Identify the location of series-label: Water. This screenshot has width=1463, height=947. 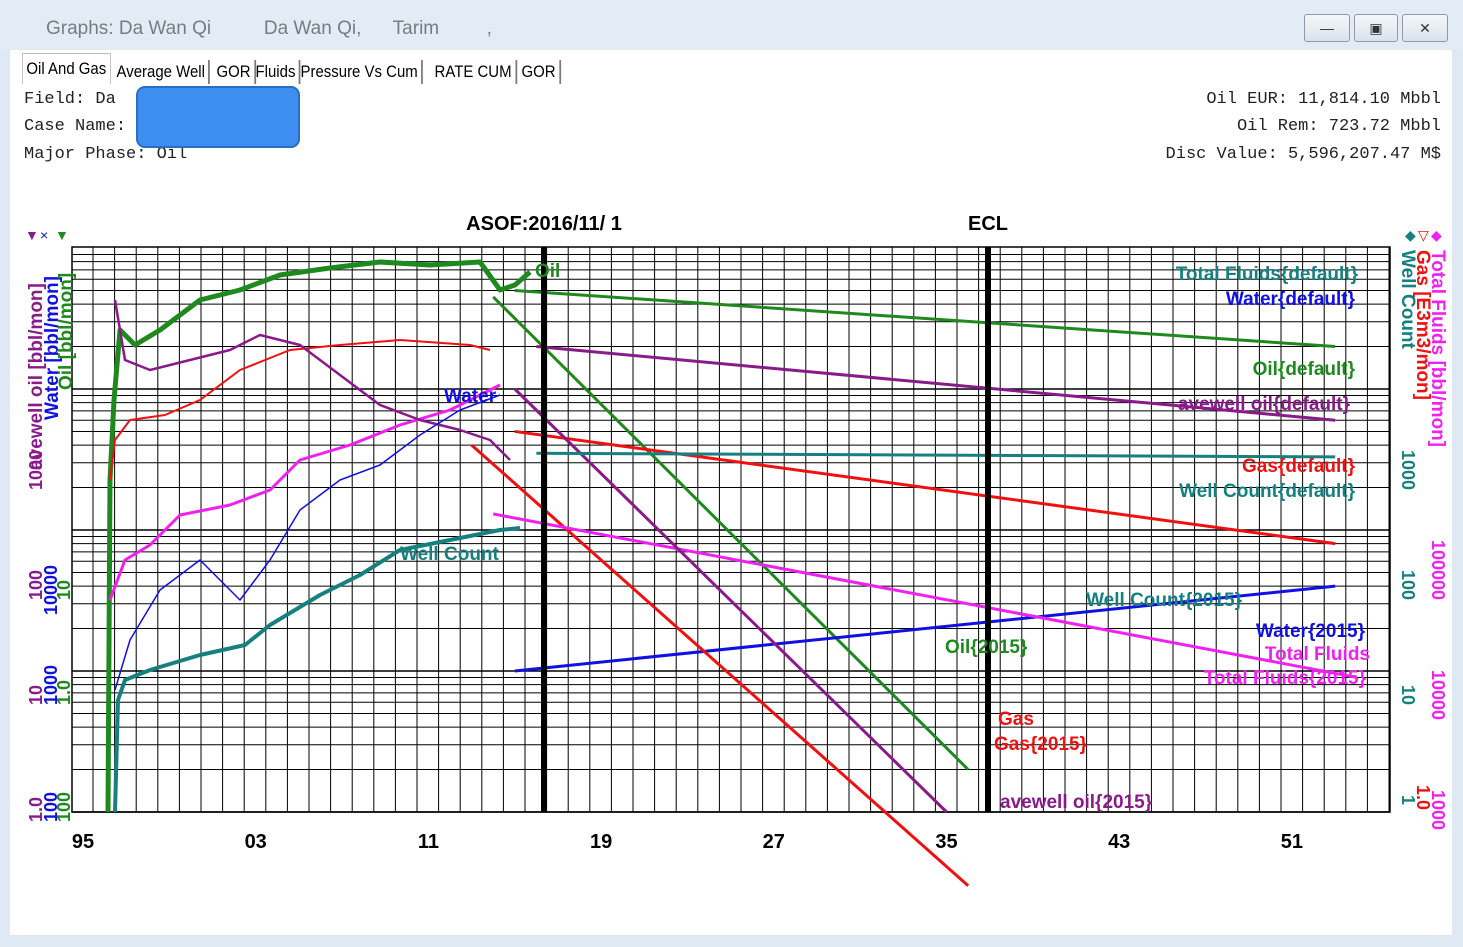
(470, 396).